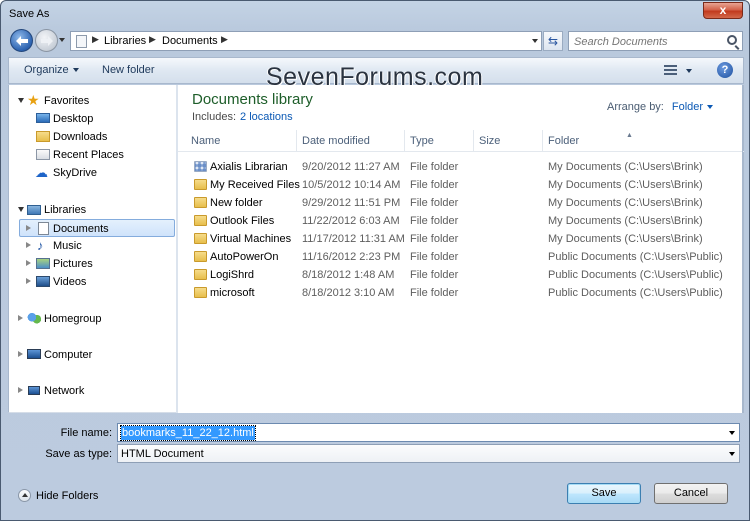 The width and height of the screenshot is (750, 521). I want to click on nav-favorites: ★ Favorites, so click(91, 101).